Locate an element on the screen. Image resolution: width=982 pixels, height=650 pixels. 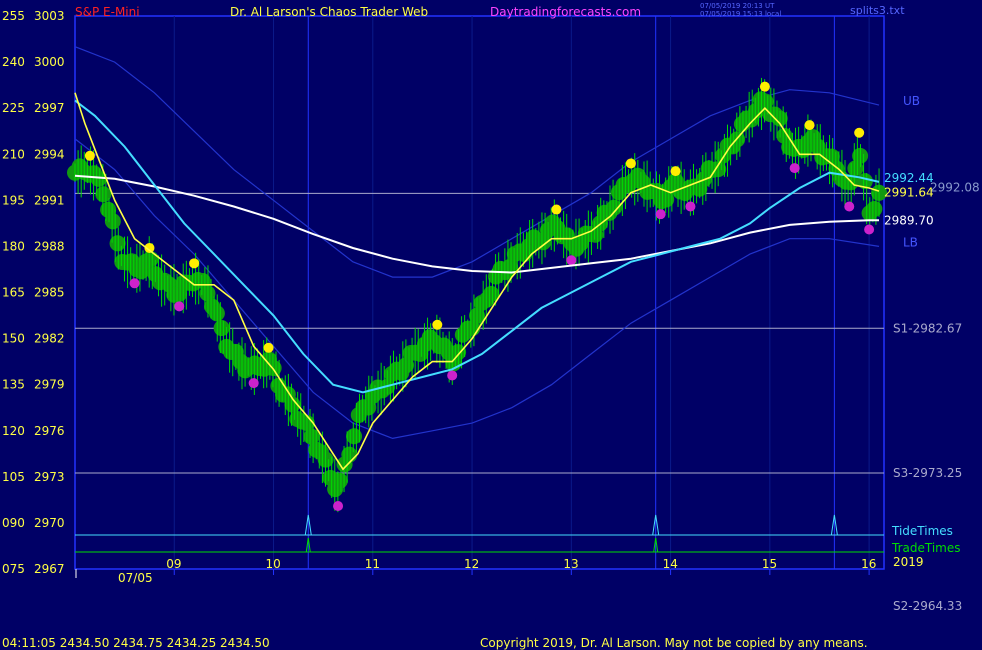
tide-times-label: TideTimes is located at coordinates (922, 531).